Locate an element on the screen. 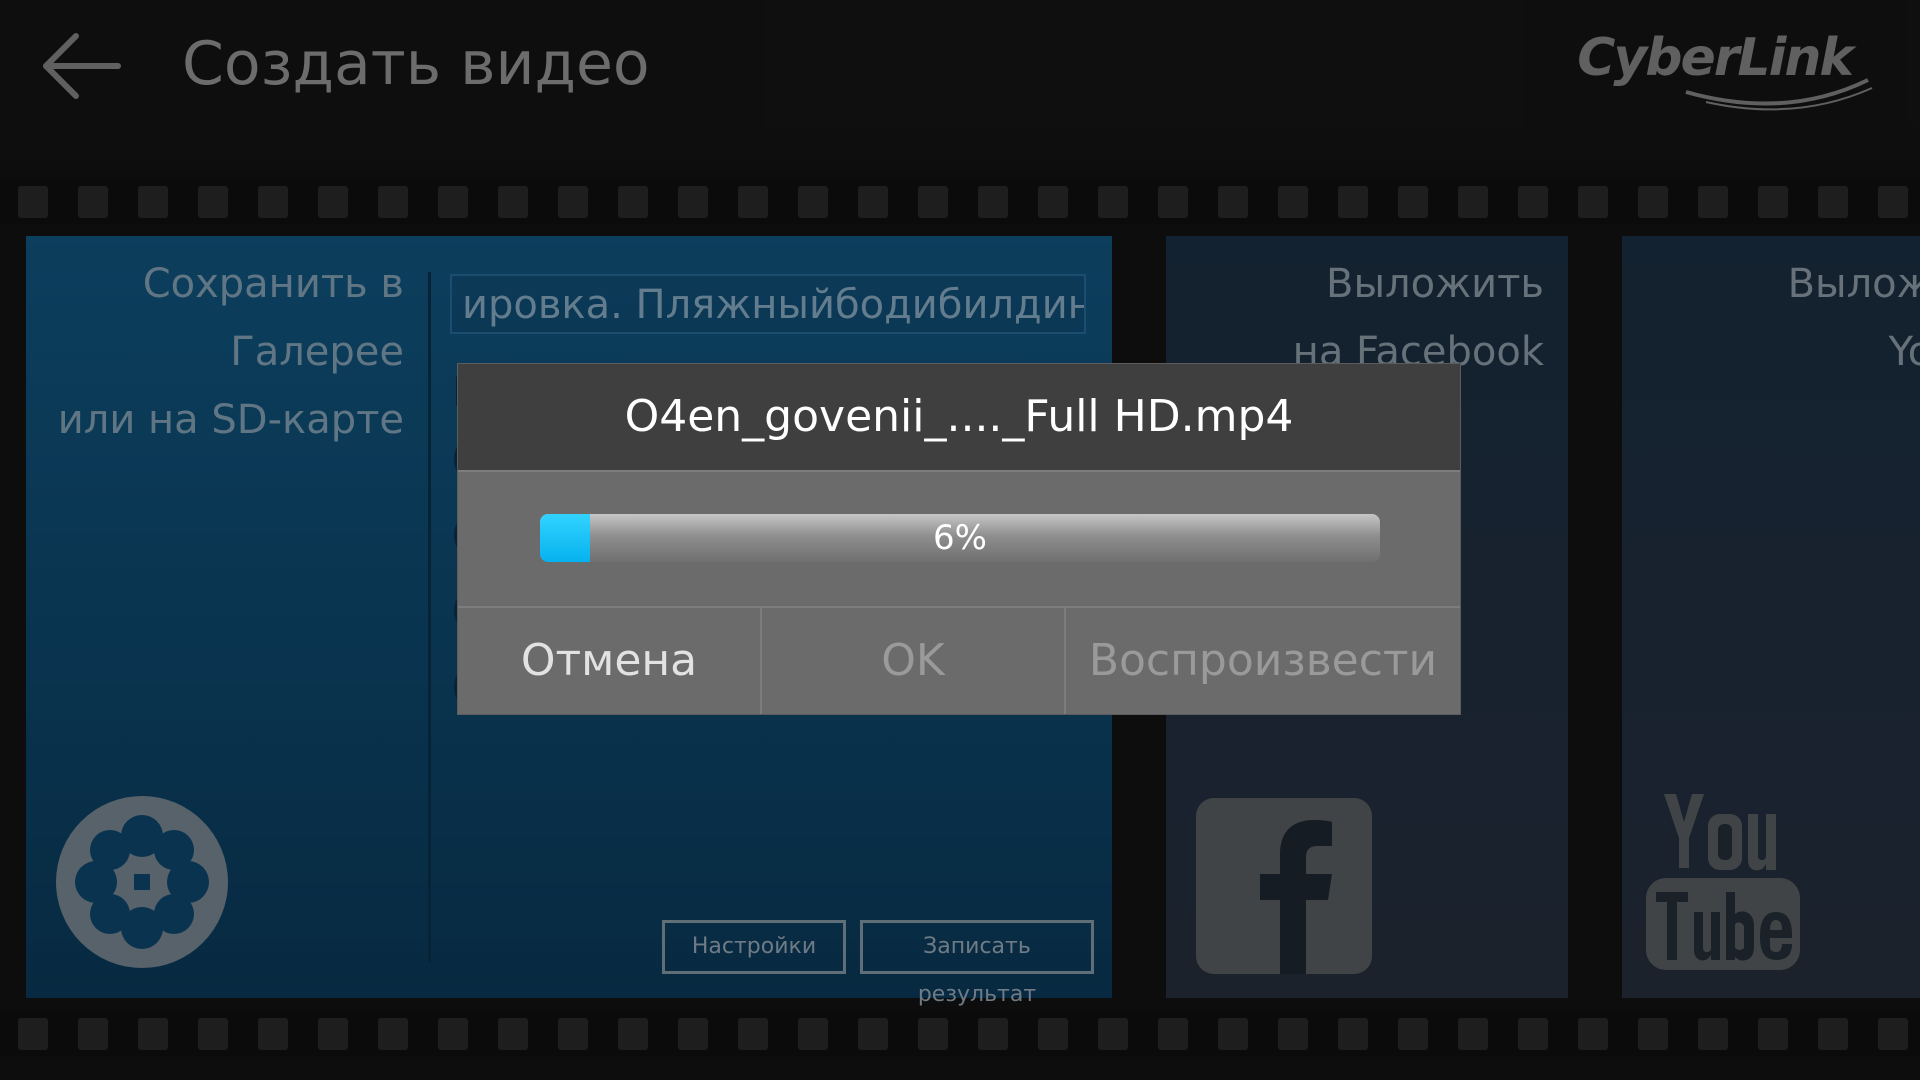  dialog-title: O4en_govenii_...._Full HD.mp4 is located at coordinates (959, 416).